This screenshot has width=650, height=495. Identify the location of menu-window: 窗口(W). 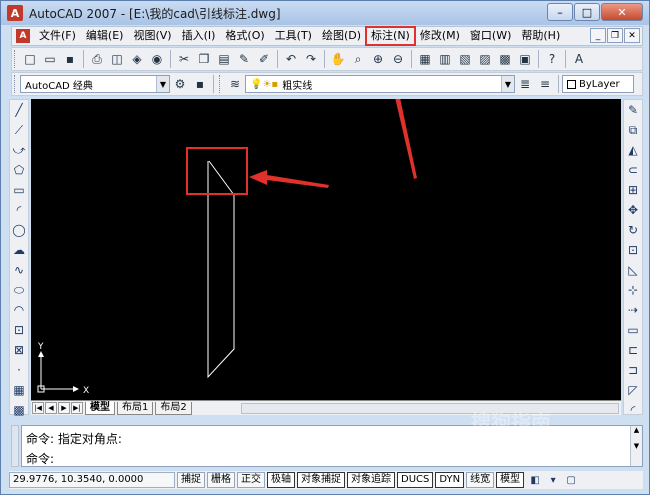
(490, 36).